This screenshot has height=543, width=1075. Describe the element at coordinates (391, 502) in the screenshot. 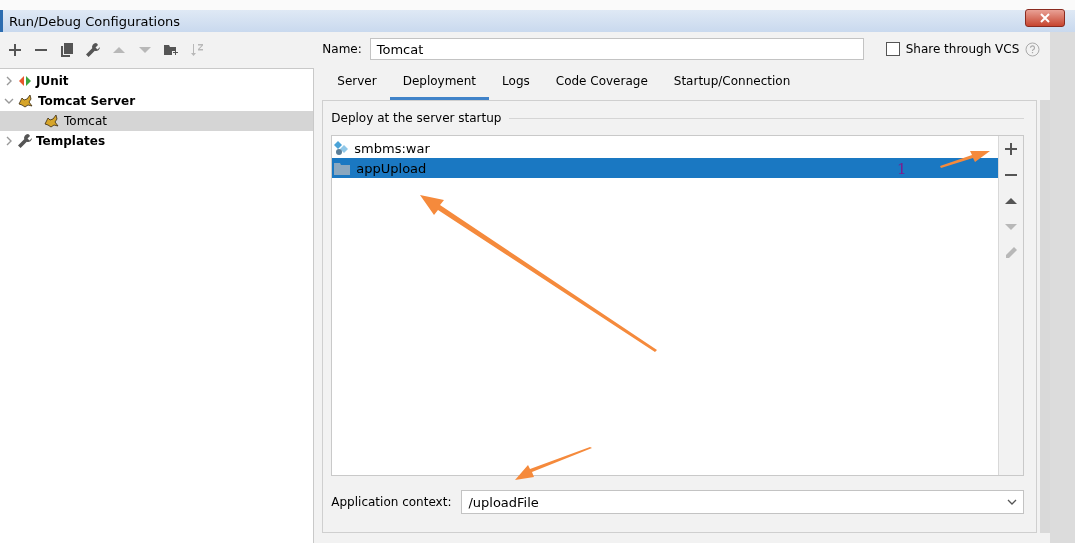

I see `context-label: Application context:` at that location.